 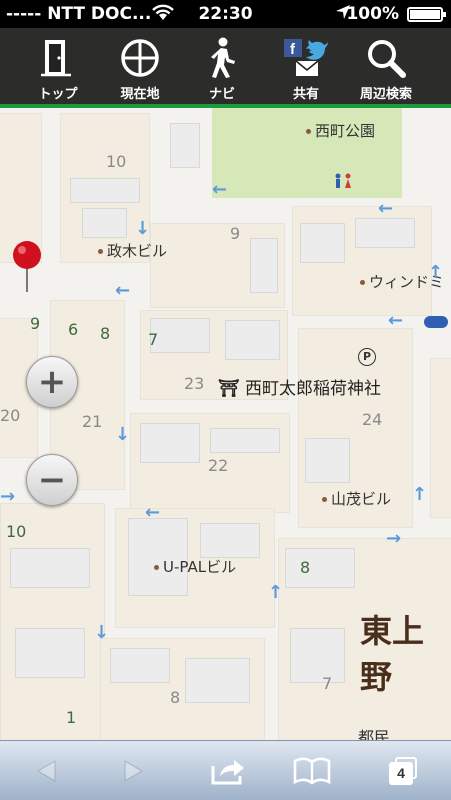 I want to click on battery-icon, so click(x=426, y=14).